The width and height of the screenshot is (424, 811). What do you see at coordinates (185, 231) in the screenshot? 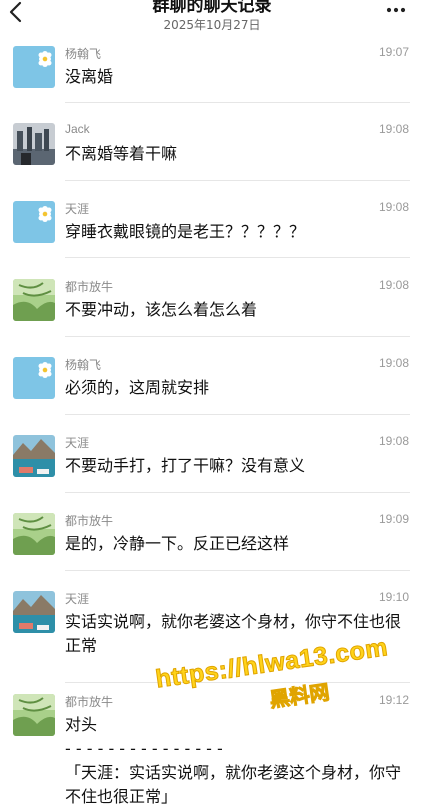
I see `message-text: 穿睡衣戴眼镜的是老王？？？？？` at bounding box center [185, 231].